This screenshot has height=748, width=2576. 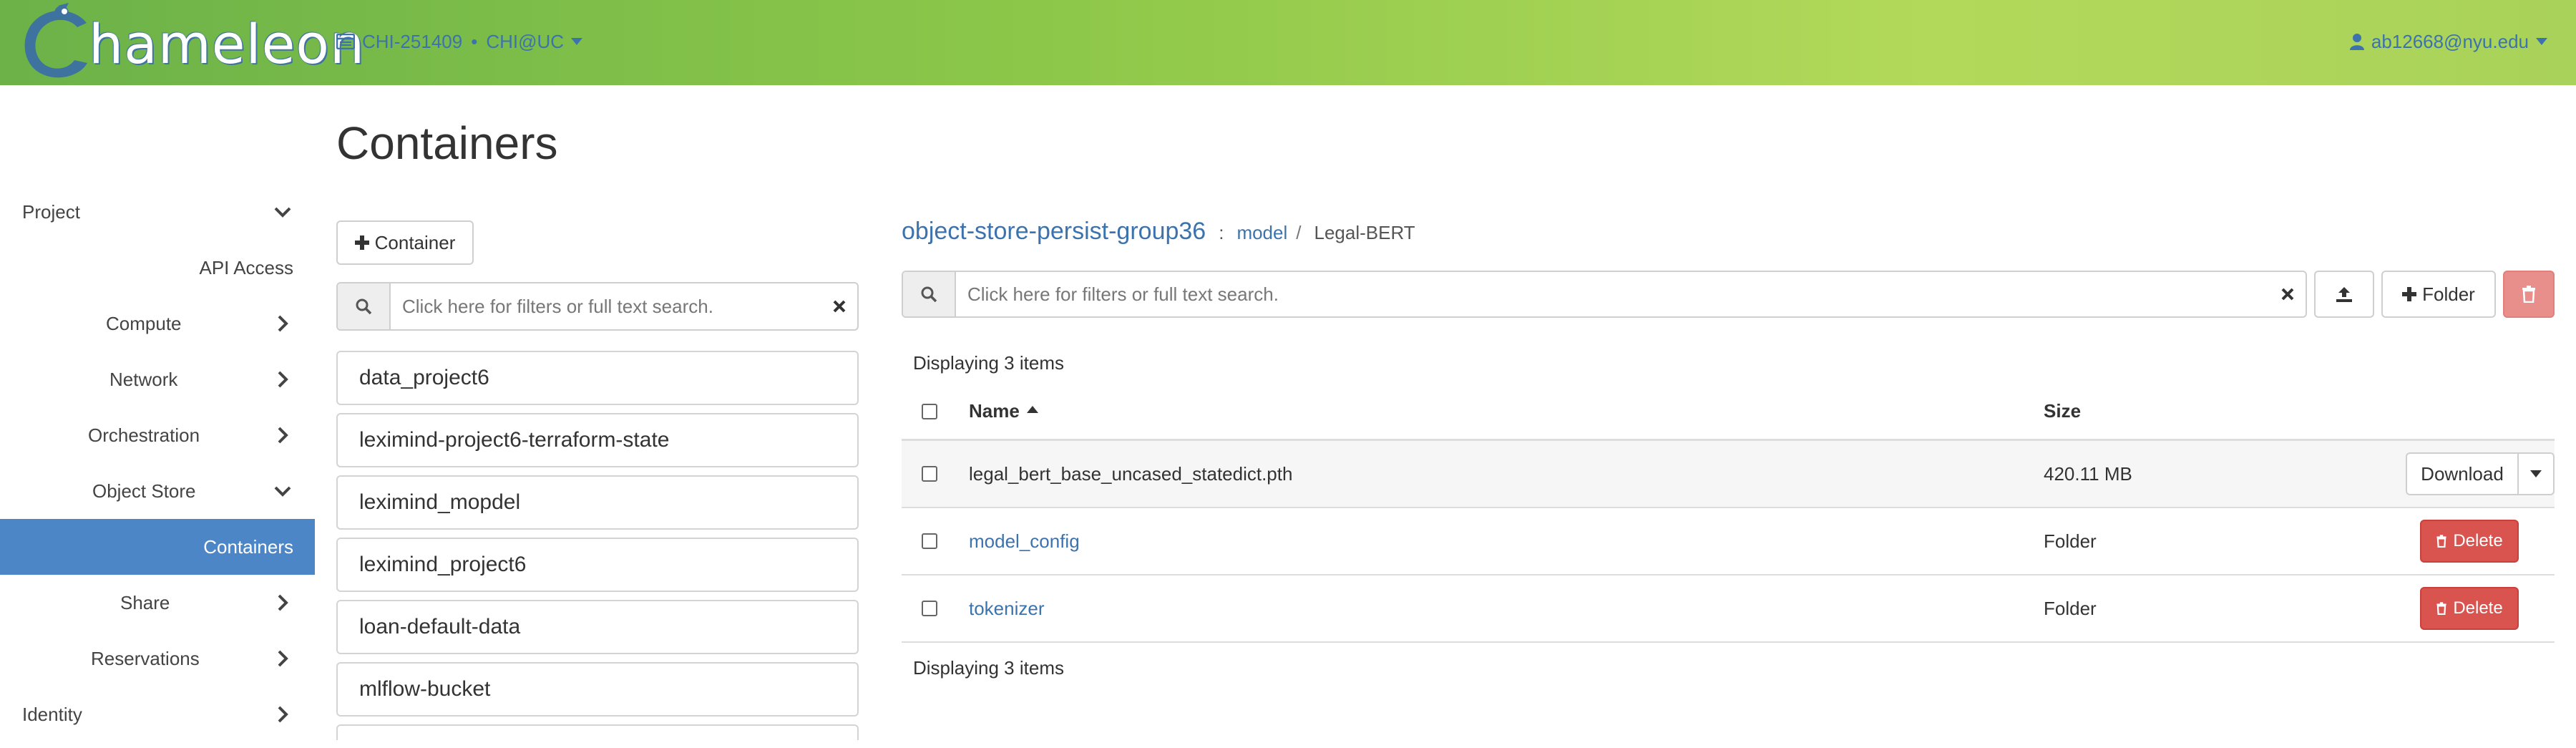 I want to click on sidebar-item-compute: Compute, so click(x=157, y=323).